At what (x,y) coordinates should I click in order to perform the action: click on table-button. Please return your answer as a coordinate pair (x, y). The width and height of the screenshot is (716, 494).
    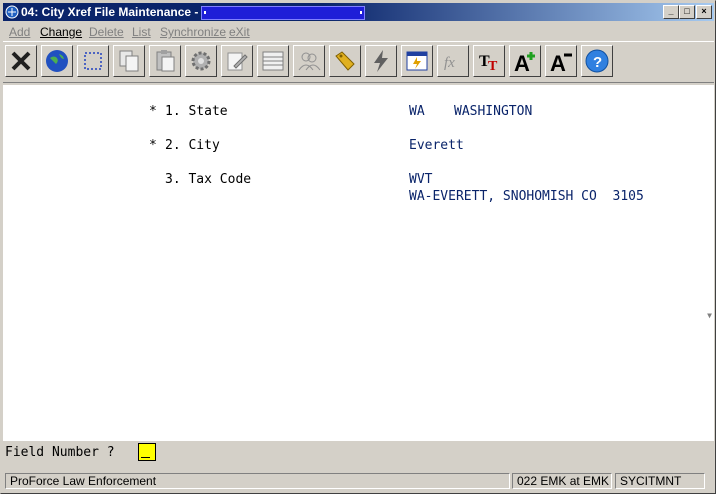
    Looking at the image, I should click on (273, 61).